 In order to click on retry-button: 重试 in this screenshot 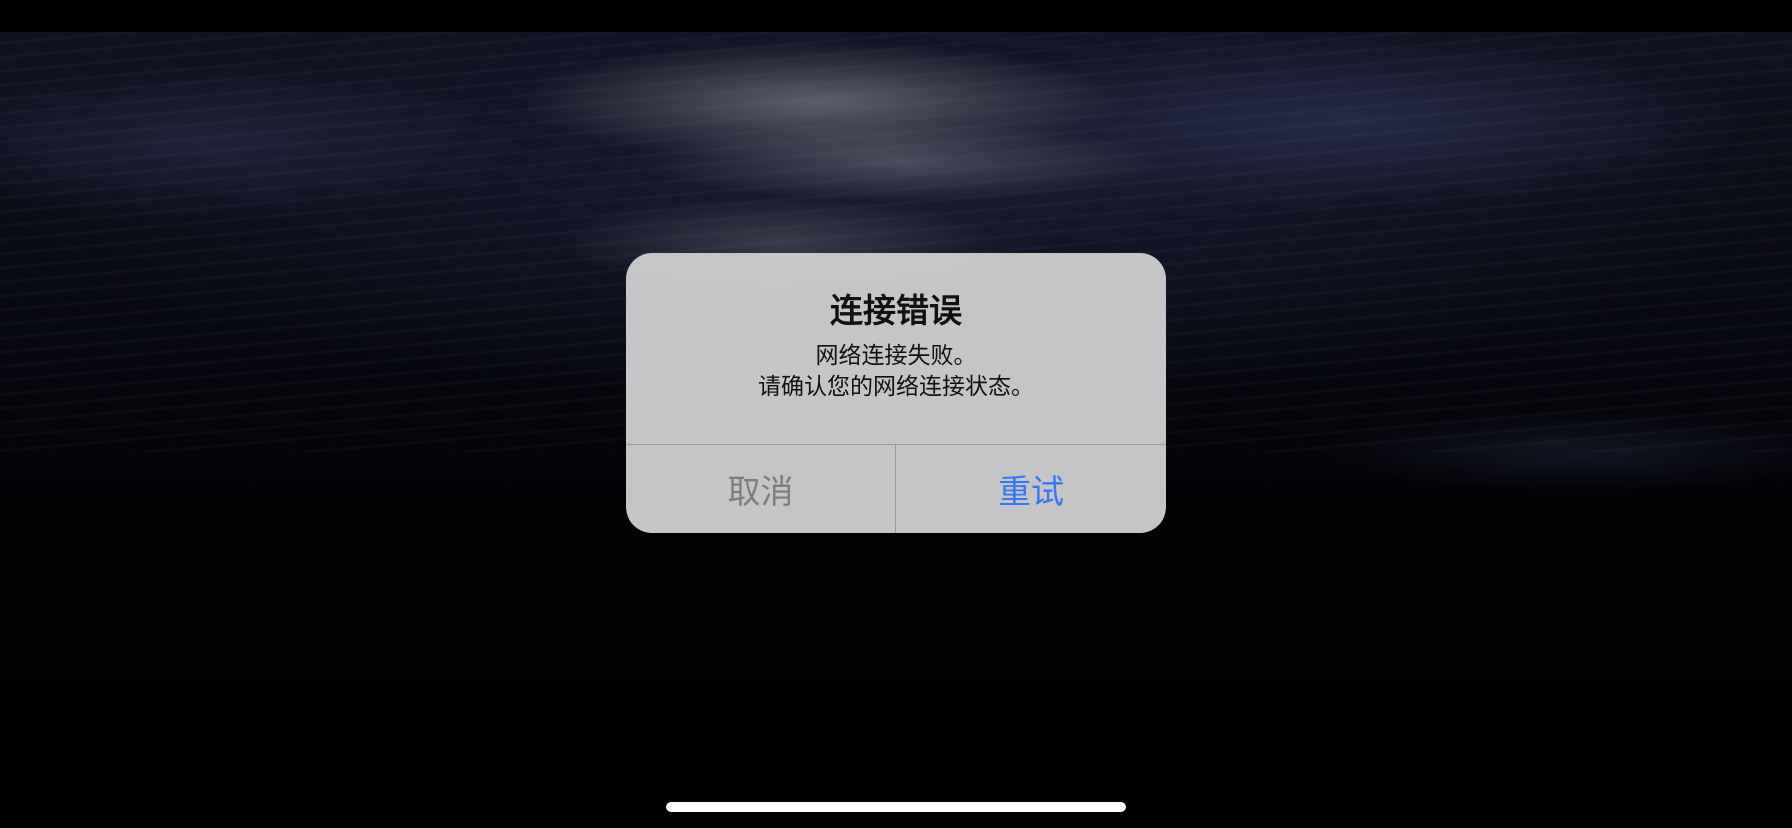, I will do `click(1031, 489)`.